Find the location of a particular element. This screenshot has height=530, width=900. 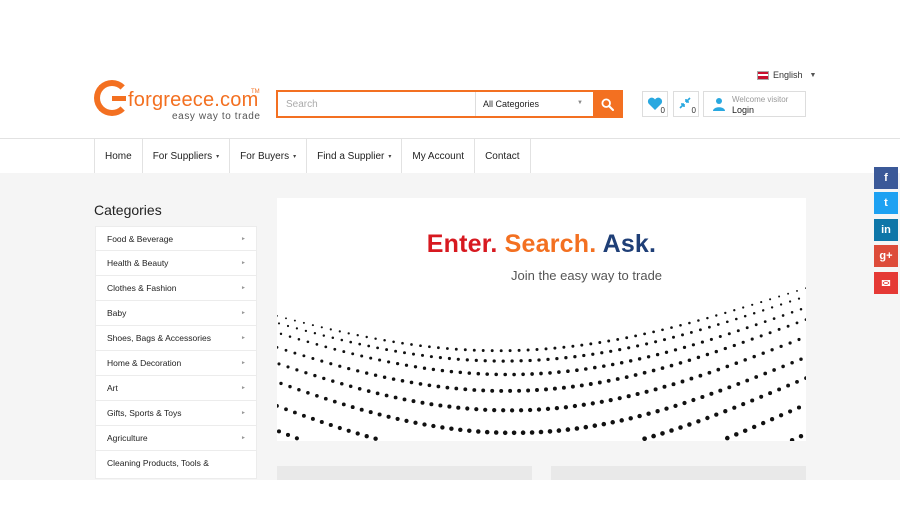

site-logo: forgreece.com TM easy way to trade is located at coordinates (181, 102).